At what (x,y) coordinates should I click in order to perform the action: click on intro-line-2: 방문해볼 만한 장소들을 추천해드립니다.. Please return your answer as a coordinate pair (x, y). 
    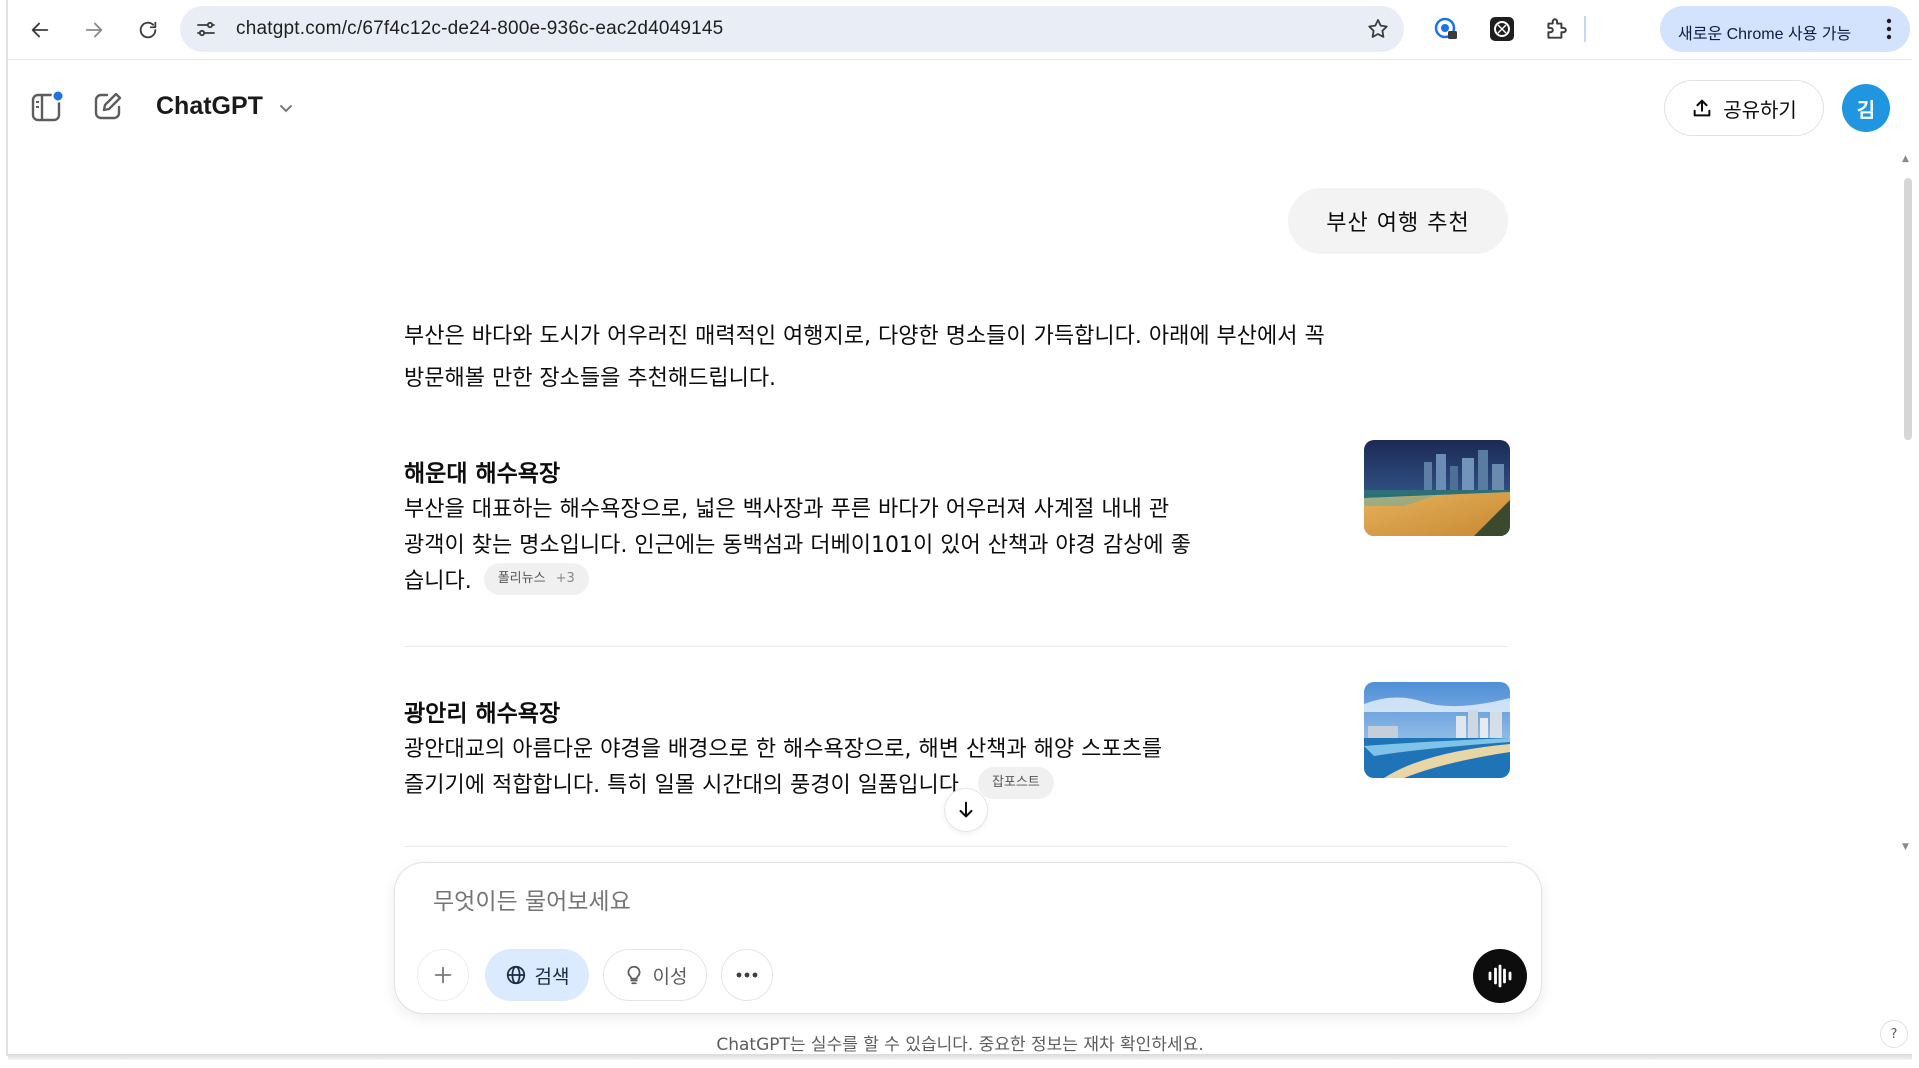
    Looking at the image, I should click on (590, 378).